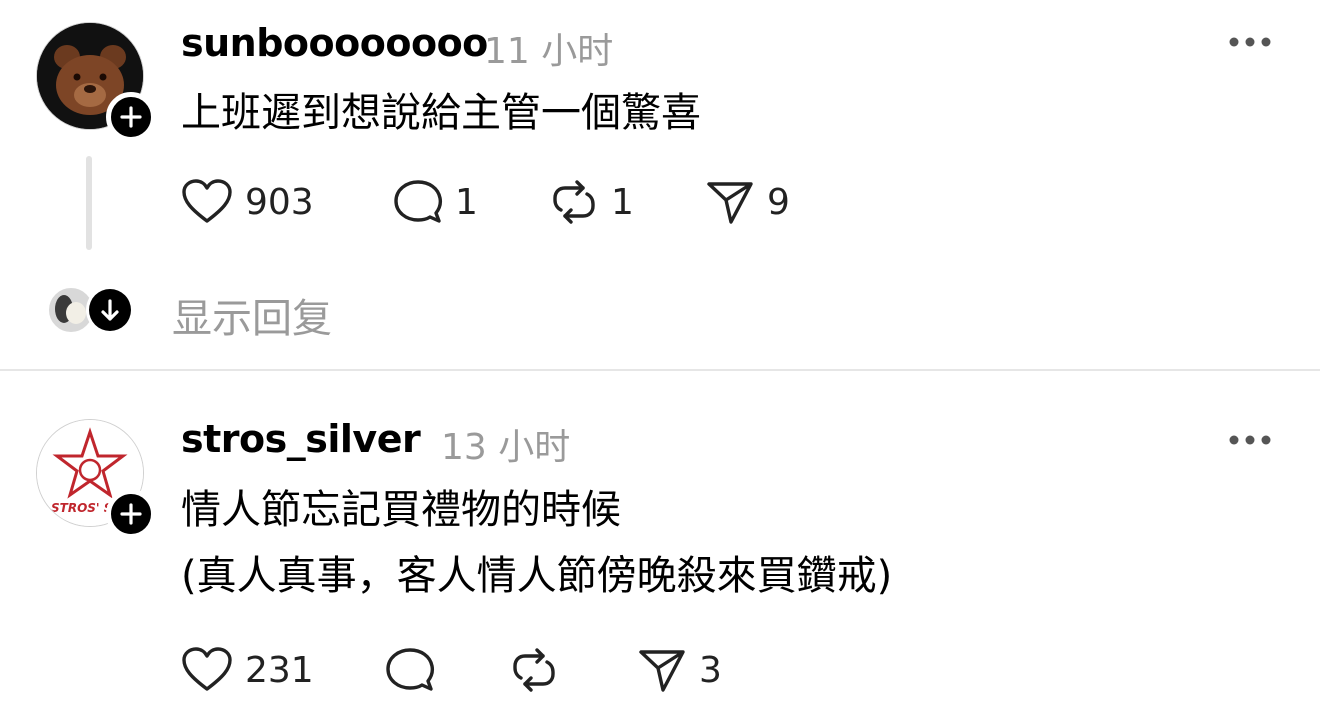 This screenshot has width=1320, height=714. I want to click on post-time: 13 小时, so click(506, 447).